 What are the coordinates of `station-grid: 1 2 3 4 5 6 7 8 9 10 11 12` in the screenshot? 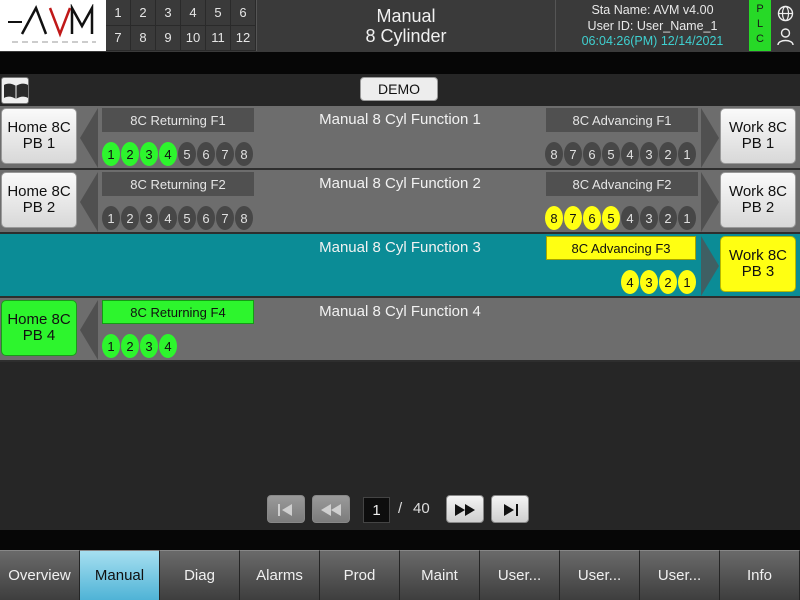 It's located at (181, 25).